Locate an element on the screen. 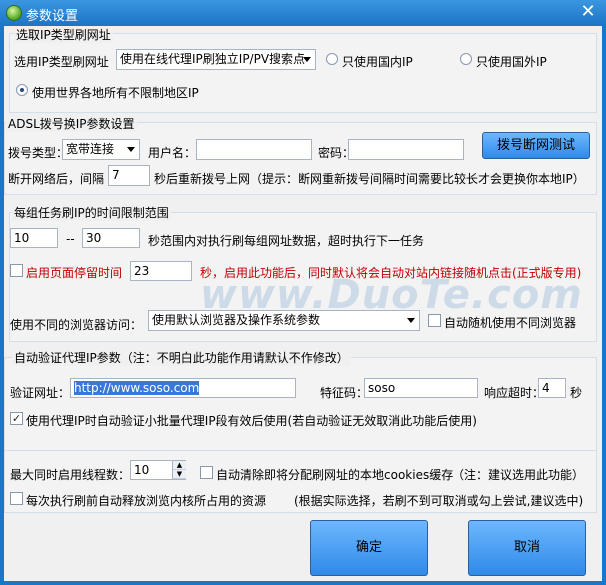 The width and height of the screenshot is (606, 585). timeout-label: 响应超时： is located at coordinates (514, 393).